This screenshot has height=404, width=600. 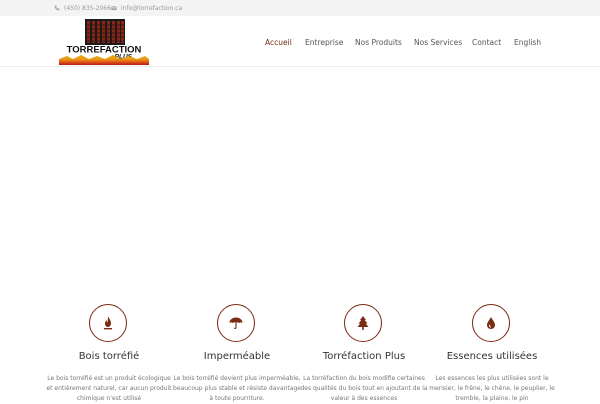 What do you see at coordinates (104, 42) in the screenshot?
I see `site-logo: TORREFACTION PLUS` at bounding box center [104, 42].